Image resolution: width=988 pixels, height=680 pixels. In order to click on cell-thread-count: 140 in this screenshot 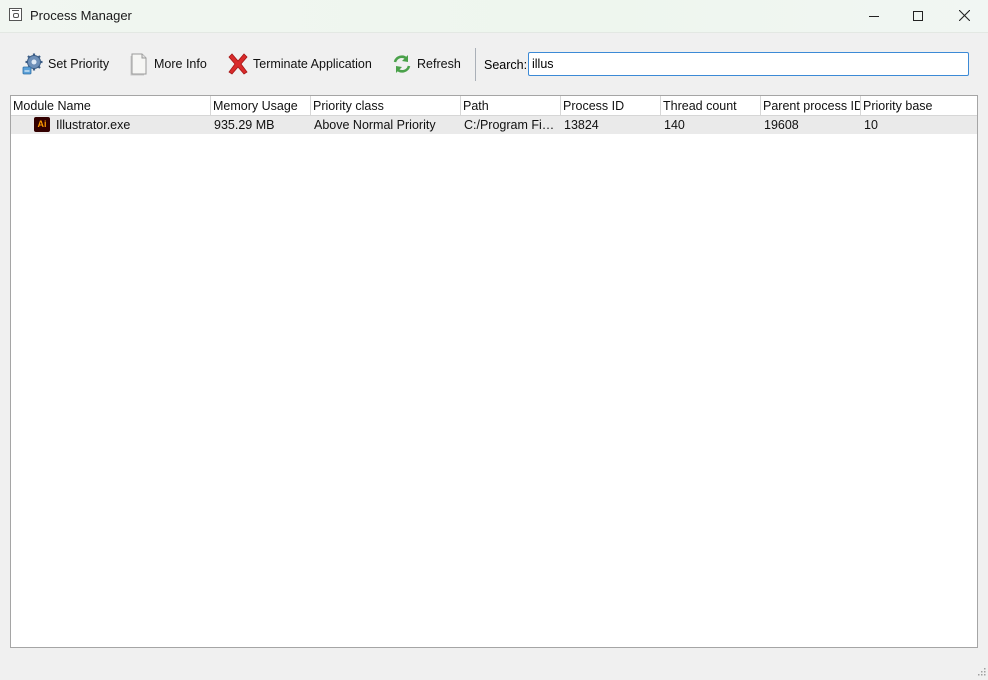, I will do `click(674, 125)`.